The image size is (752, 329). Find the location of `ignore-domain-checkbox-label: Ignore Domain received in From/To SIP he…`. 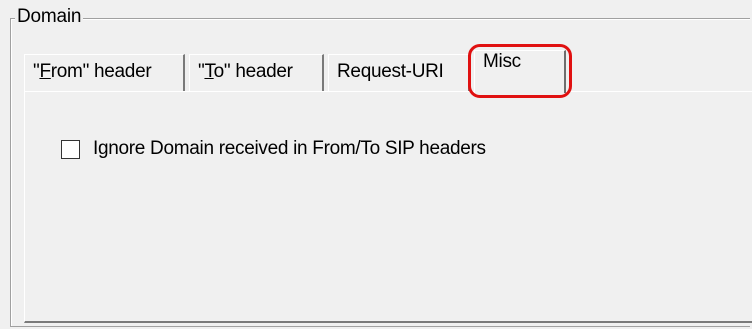

ignore-domain-checkbox-label: Ignore Domain received in From/To SIP he… is located at coordinates (289, 149).